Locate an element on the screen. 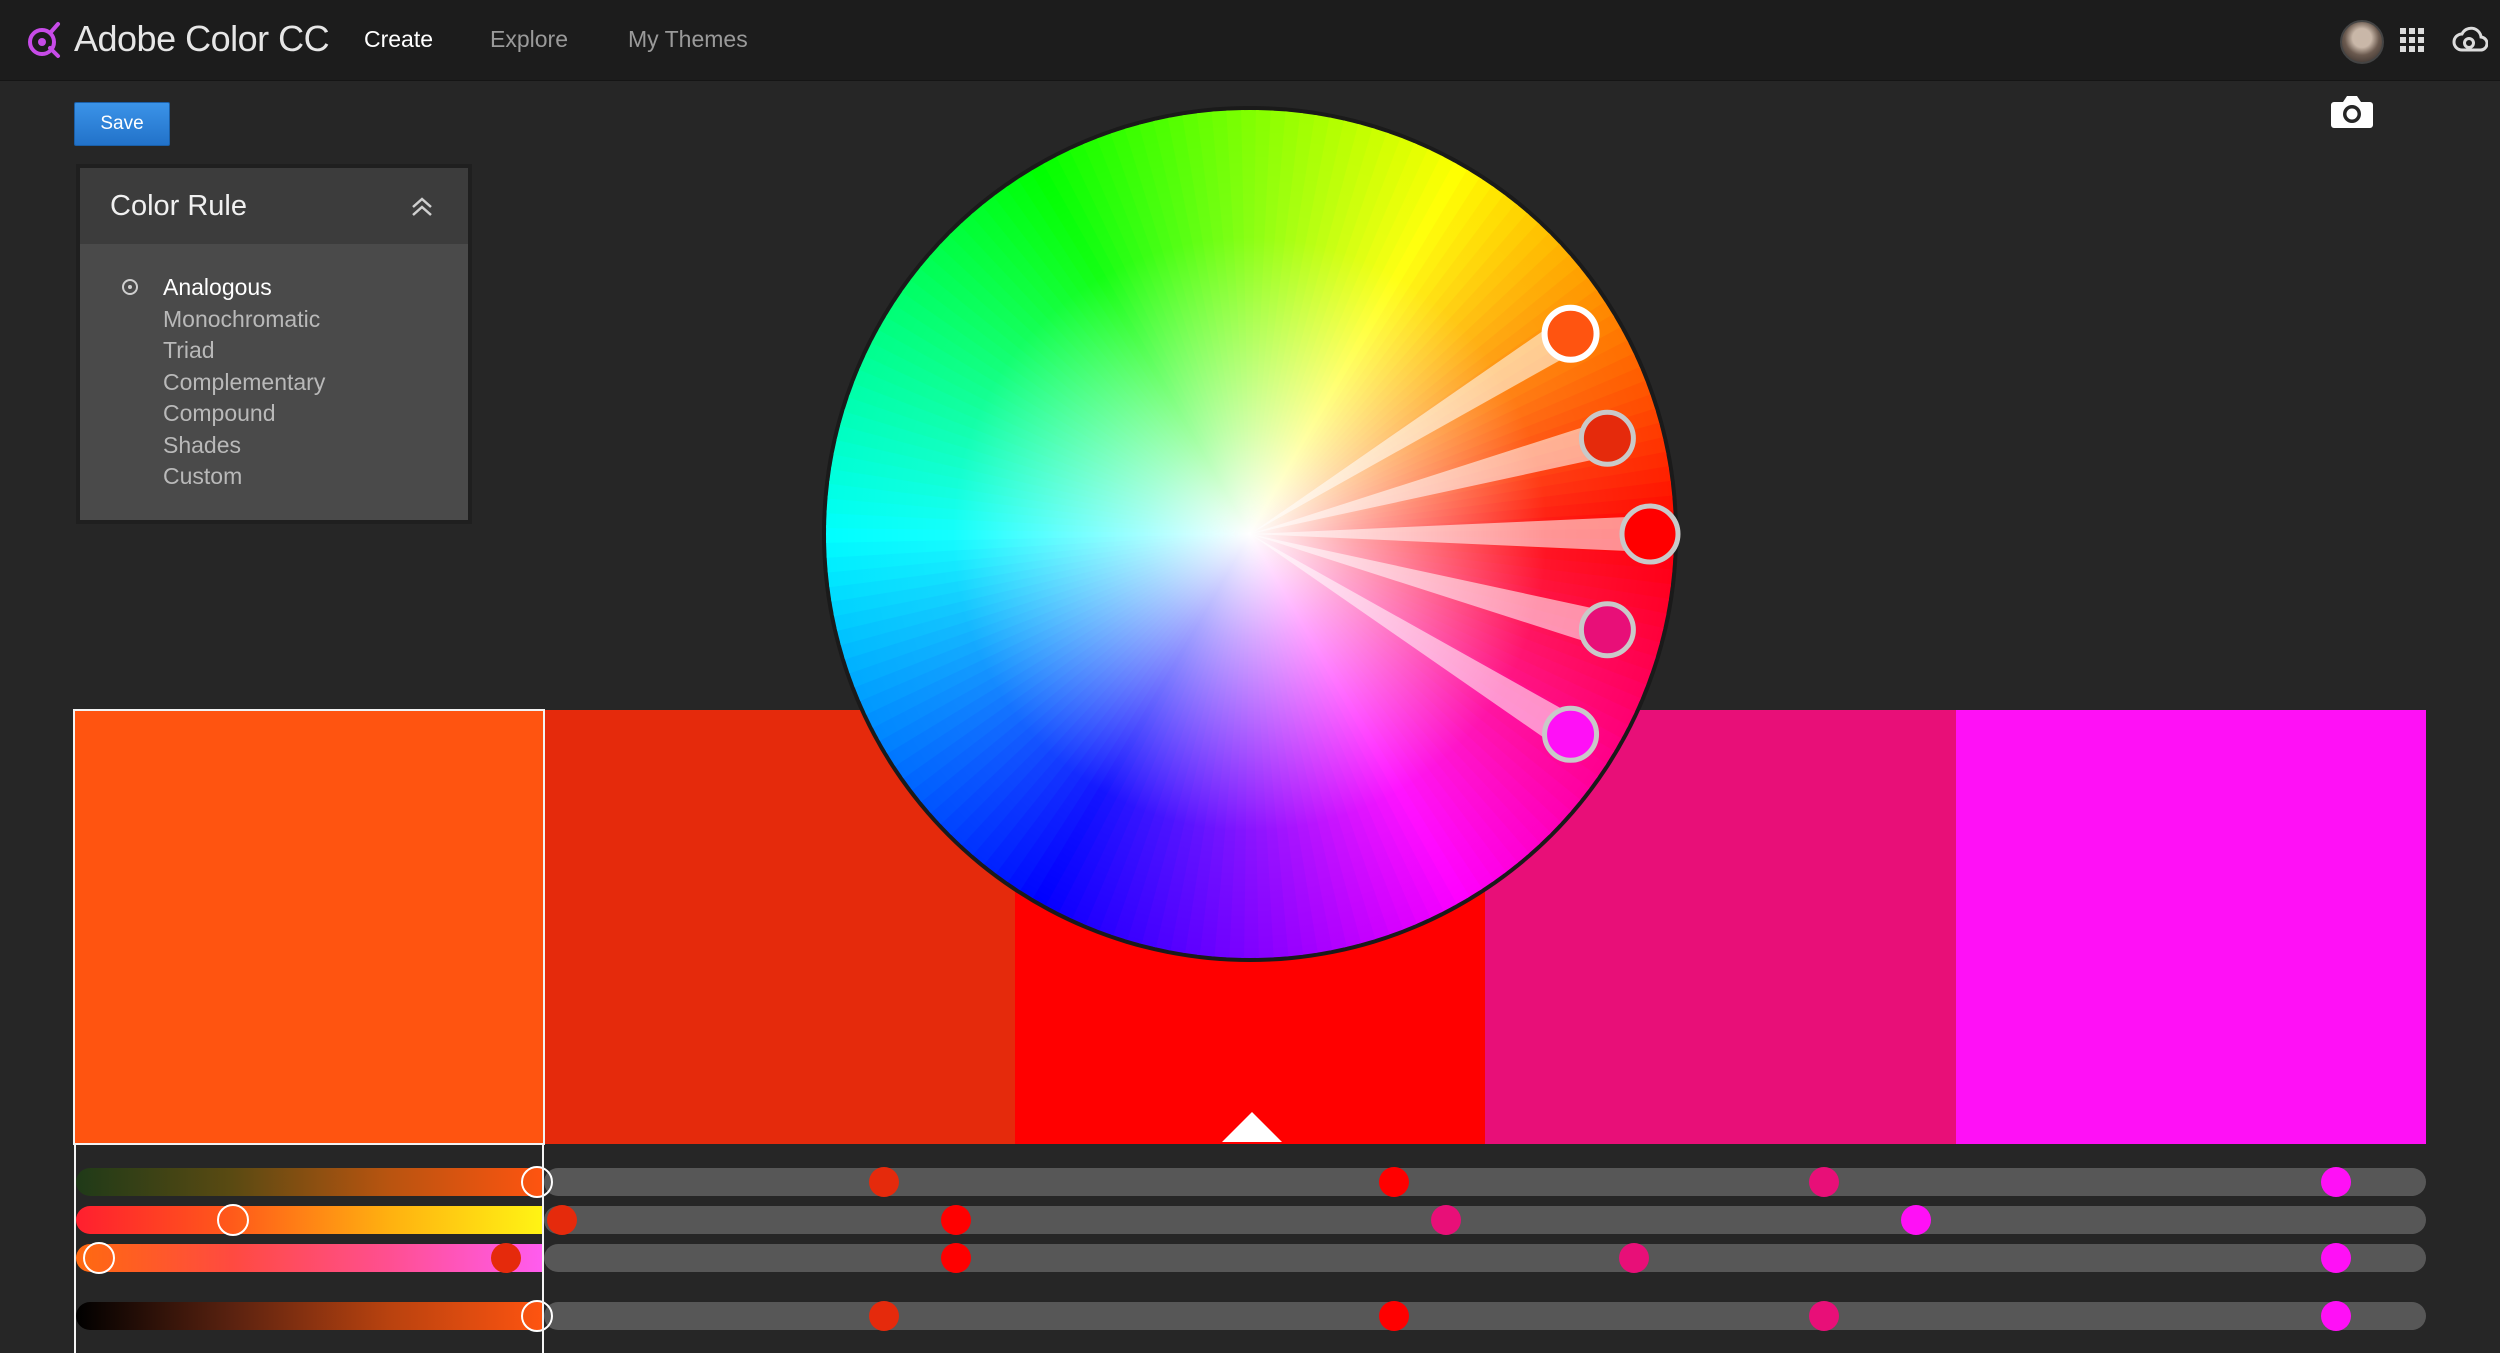 The height and width of the screenshot is (1353, 2500). base-color-marker-icon is located at coordinates (1252, 1127).